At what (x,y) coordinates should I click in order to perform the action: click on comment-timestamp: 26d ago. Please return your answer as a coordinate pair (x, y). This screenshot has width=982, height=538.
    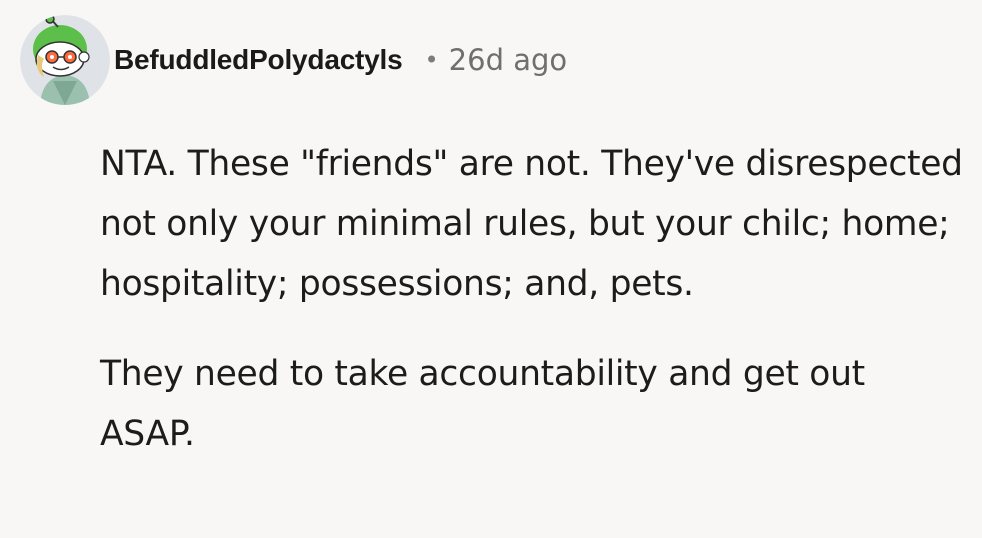
    Looking at the image, I should click on (508, 60).